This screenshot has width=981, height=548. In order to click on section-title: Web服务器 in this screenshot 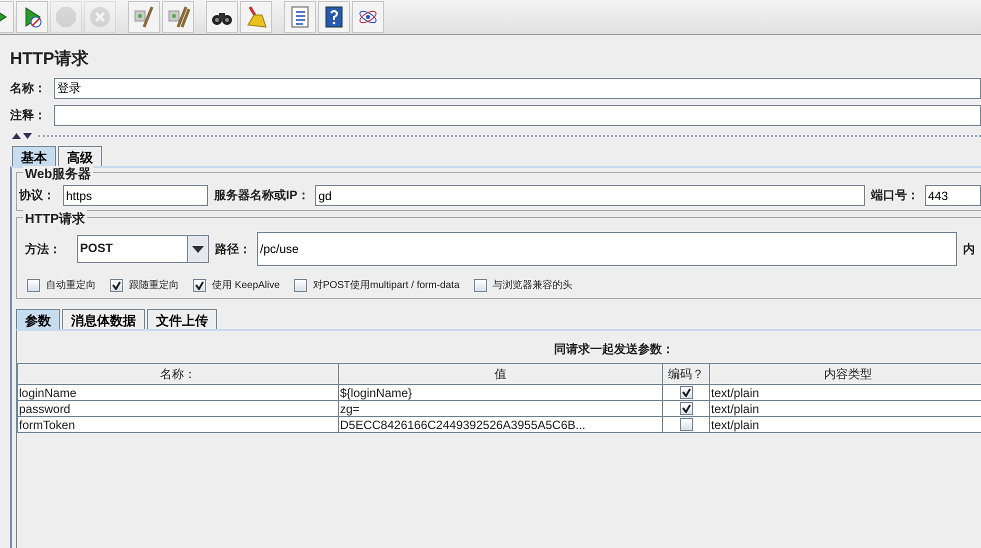, I will do `click(58, 174)`.